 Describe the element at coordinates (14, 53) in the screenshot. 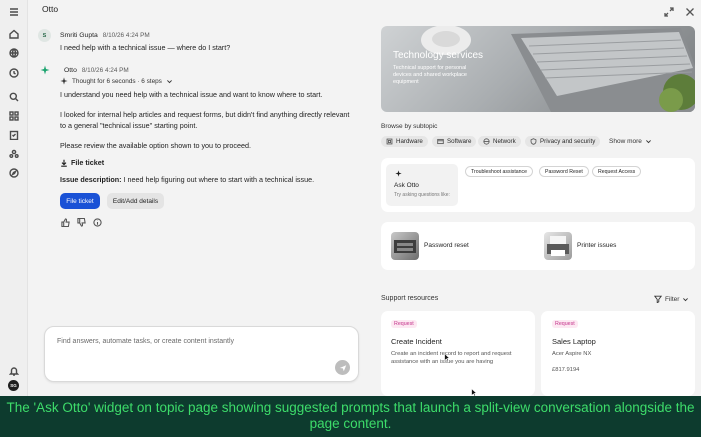

I see `globe-icon` at that location.